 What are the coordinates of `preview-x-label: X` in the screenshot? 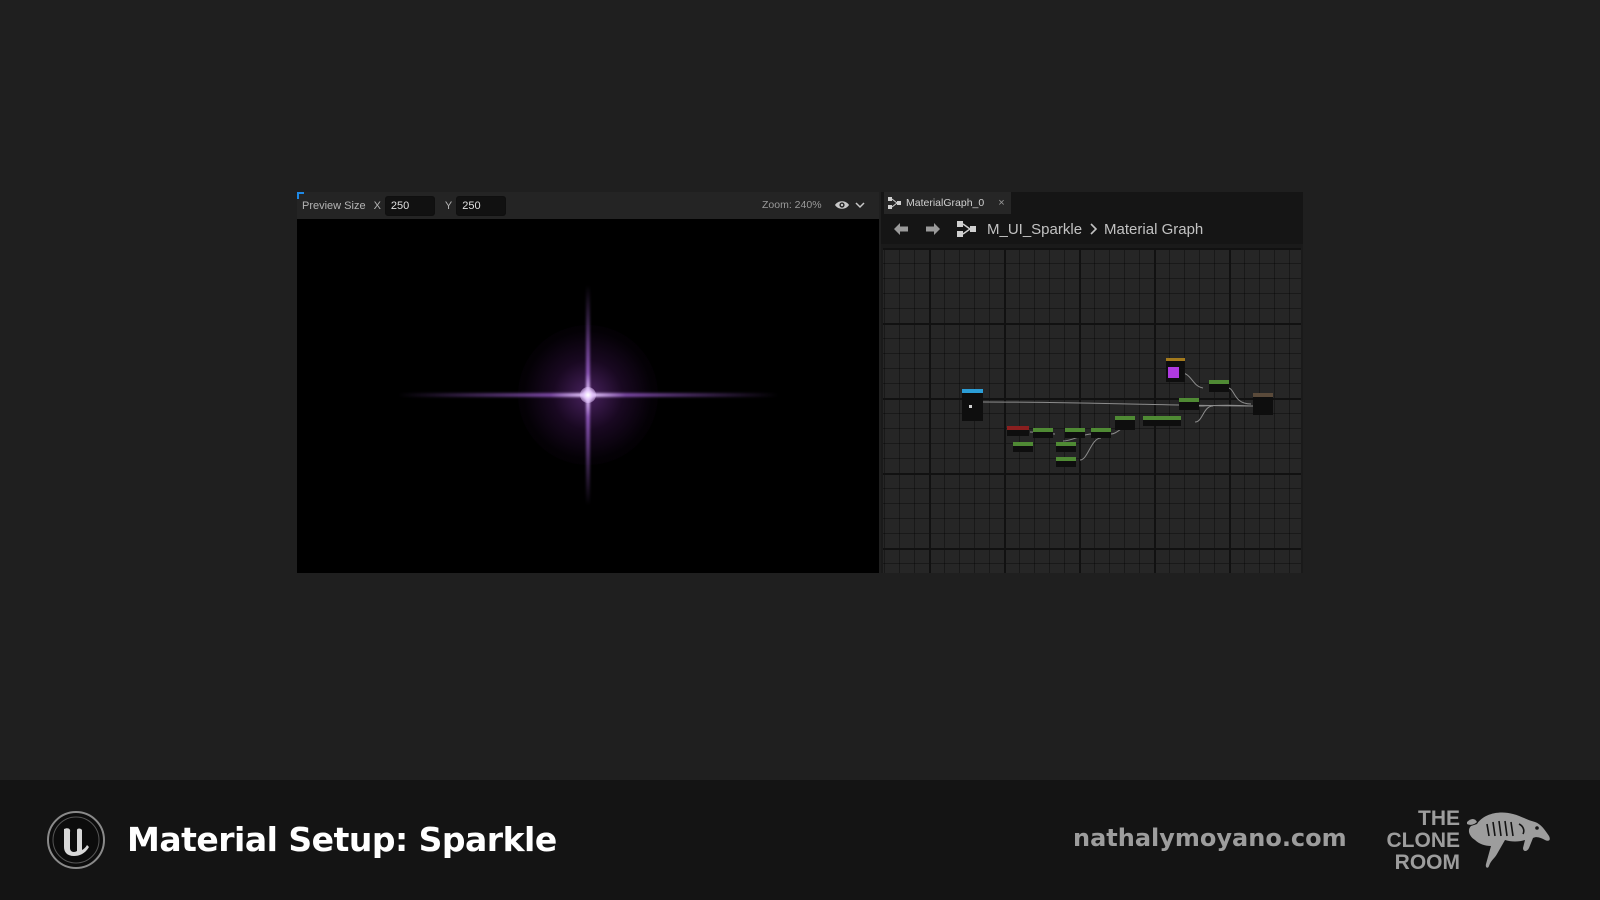 It's located at (377, 205).